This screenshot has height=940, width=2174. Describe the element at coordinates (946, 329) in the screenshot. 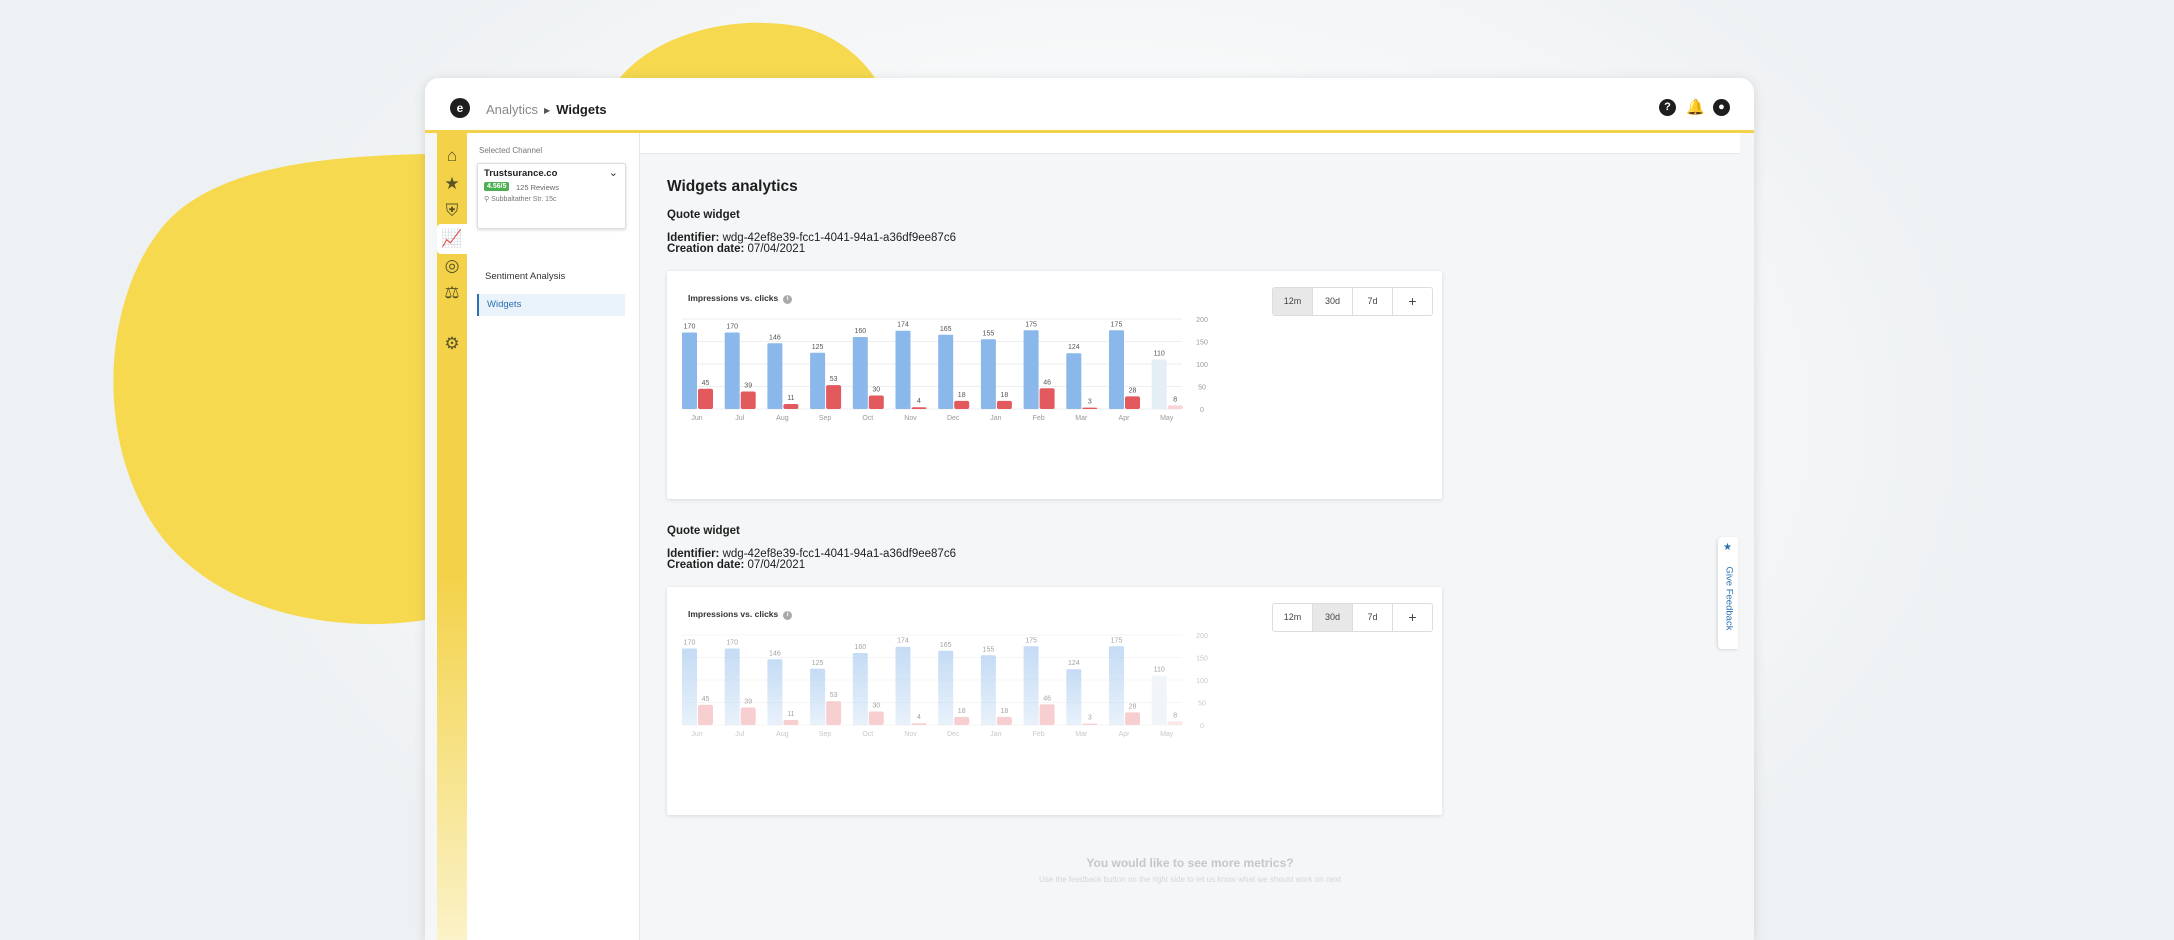

I see `impressions-data-label: 165` at that location.